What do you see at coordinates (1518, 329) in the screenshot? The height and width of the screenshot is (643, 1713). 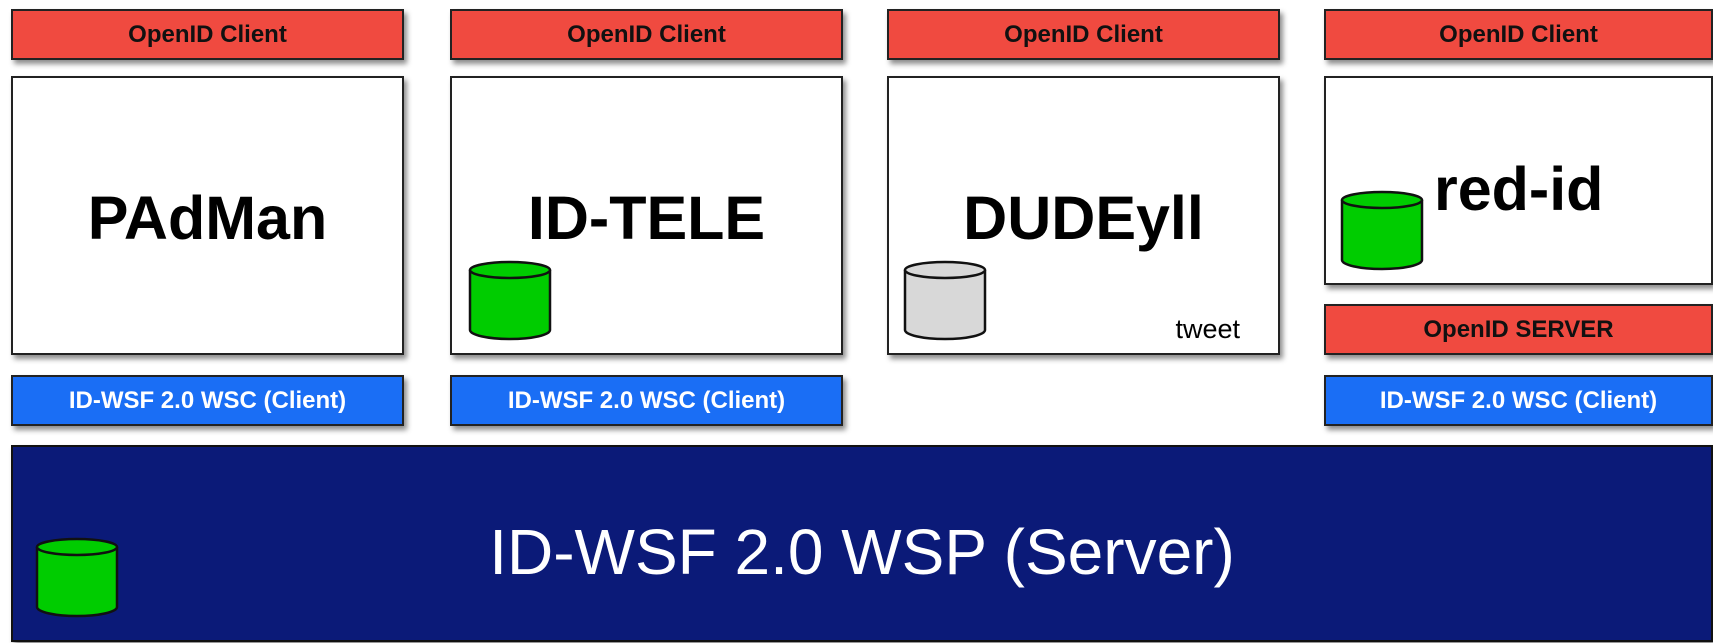 I see `openid-server-bar: OpenID SERVER` at bounding box center [1518, 329].